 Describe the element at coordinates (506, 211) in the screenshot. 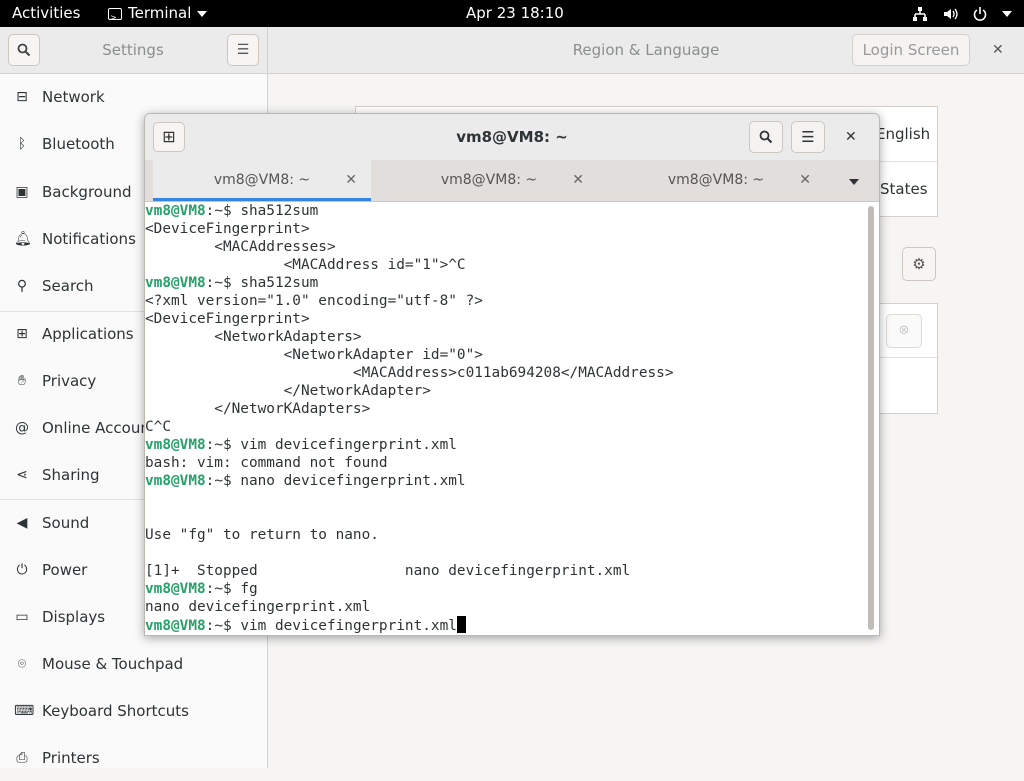

I see `terminal-prompt-line: vm8@VM8:~$ sha512sum` at that location.